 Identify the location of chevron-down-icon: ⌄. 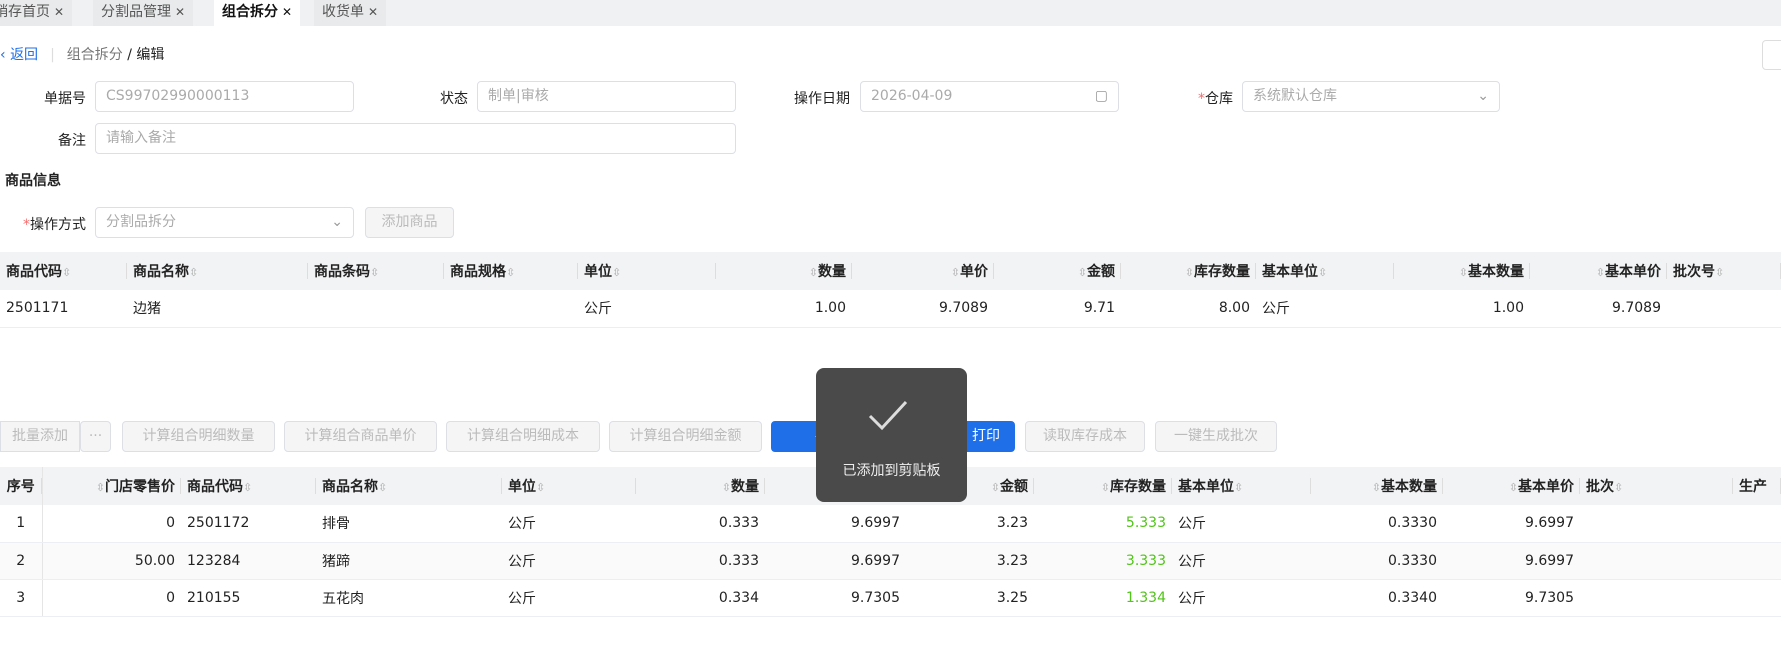
(337, 222).